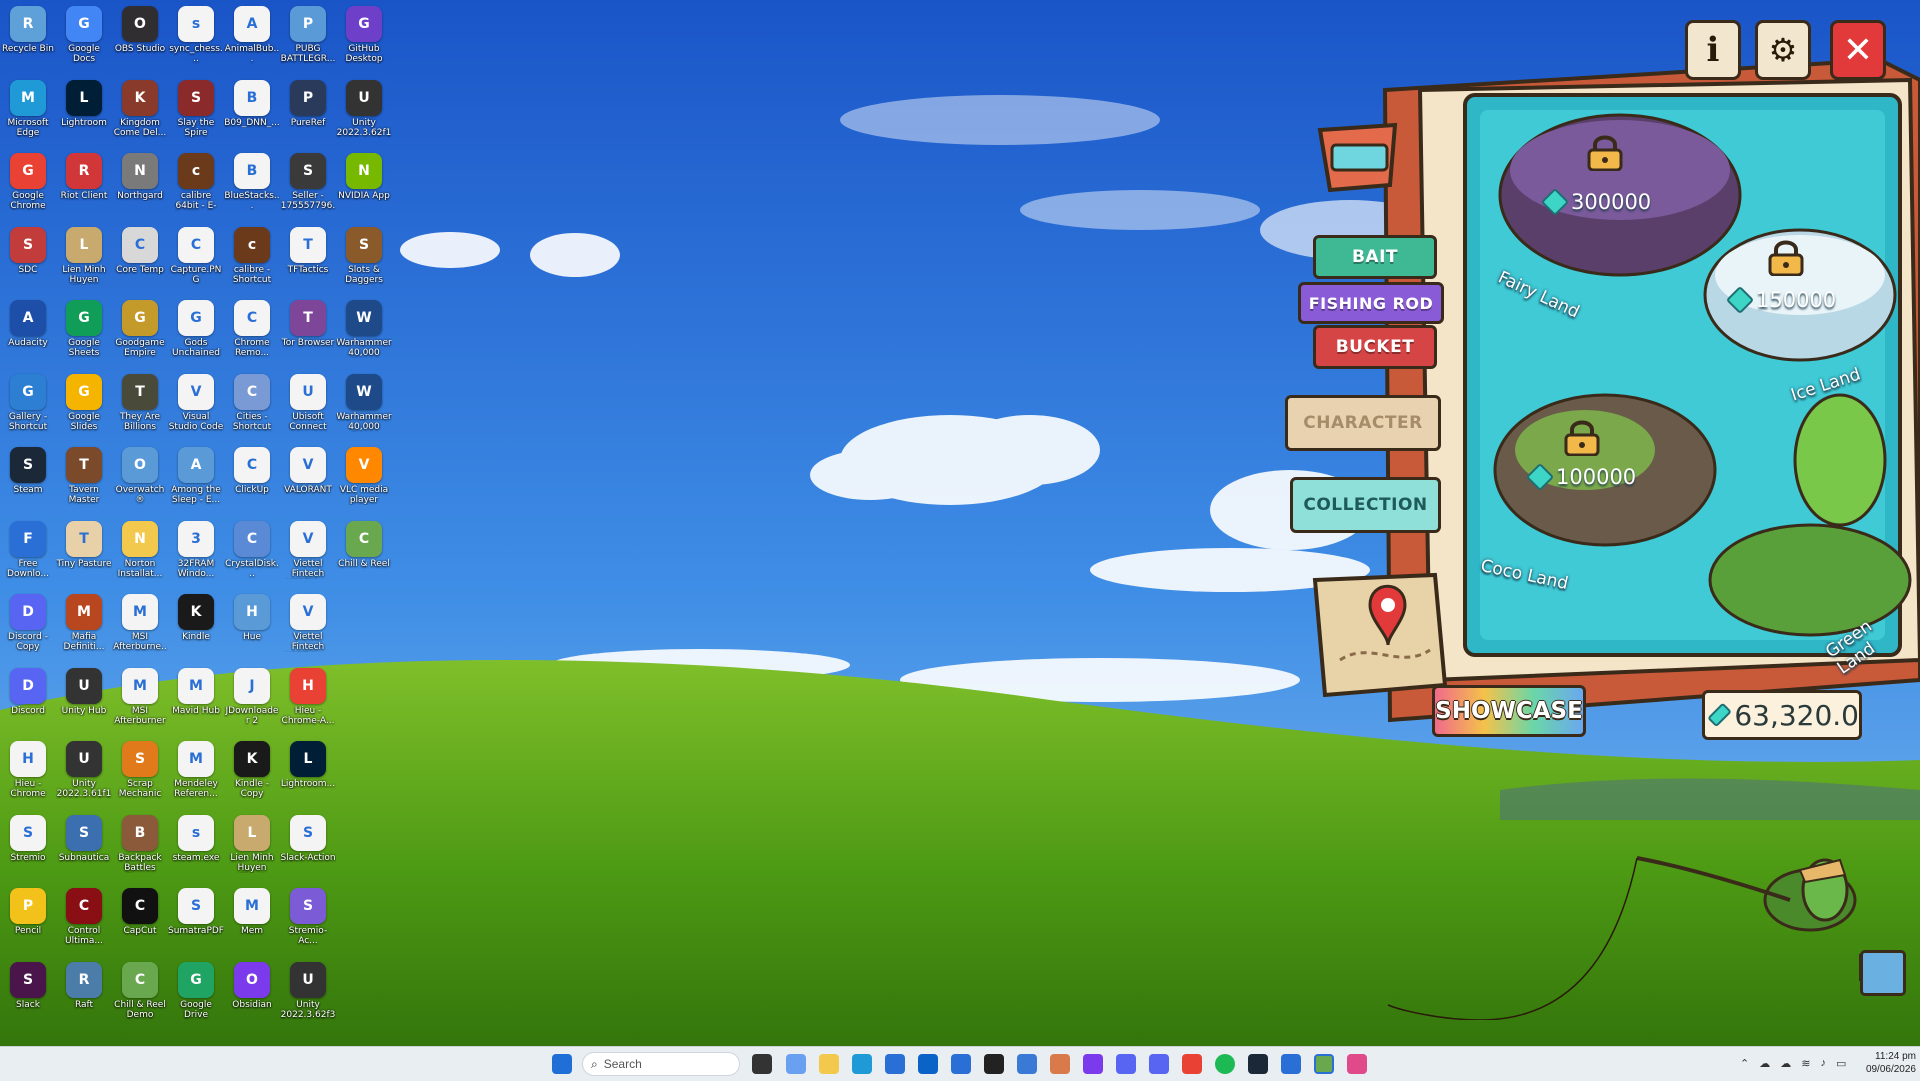  Describe the element at coordinates (364, 185) in the screenshot. I see `desktop-icon: N NVIDIA App` at that location.